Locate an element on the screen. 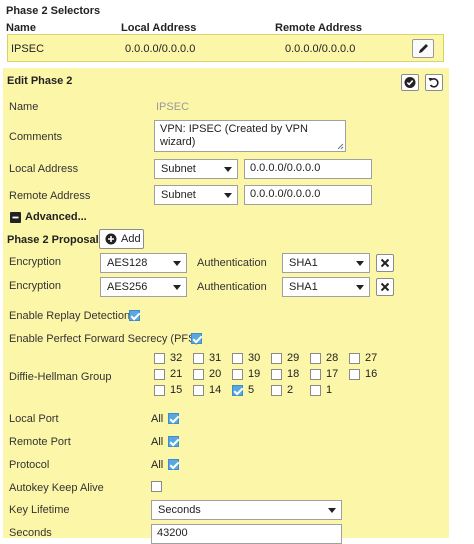  pencil-icon is located at coordinates (423, 48).